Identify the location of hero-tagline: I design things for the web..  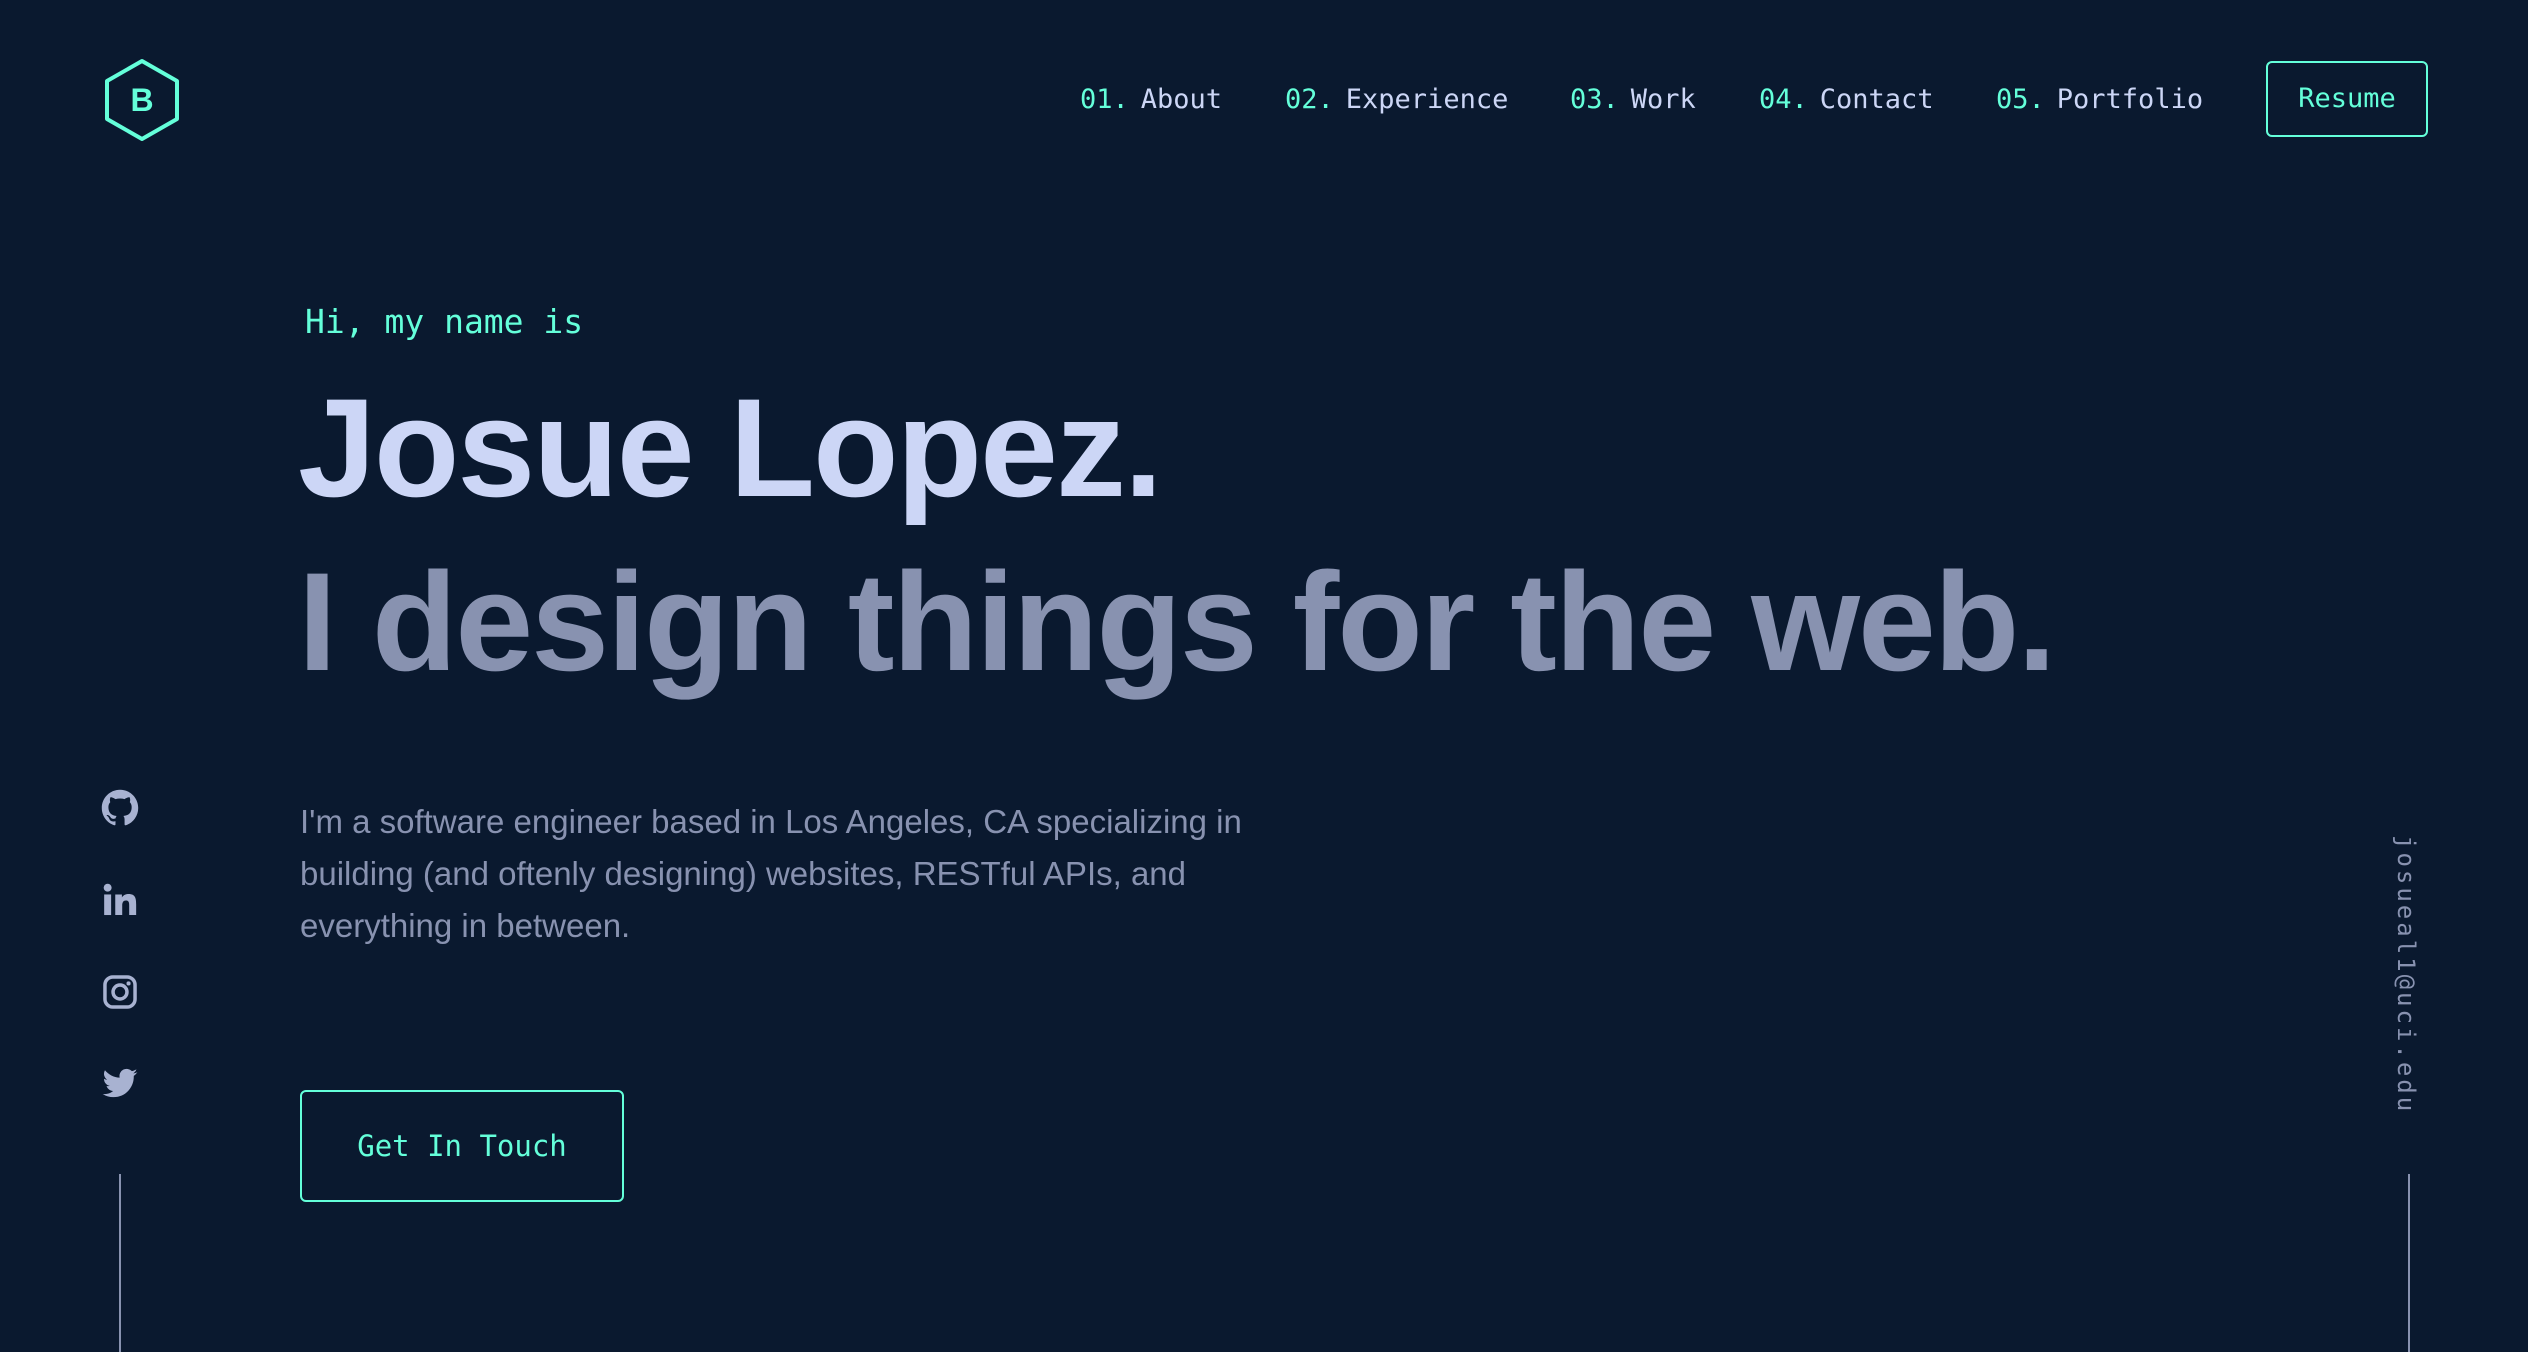
(1177, 621).